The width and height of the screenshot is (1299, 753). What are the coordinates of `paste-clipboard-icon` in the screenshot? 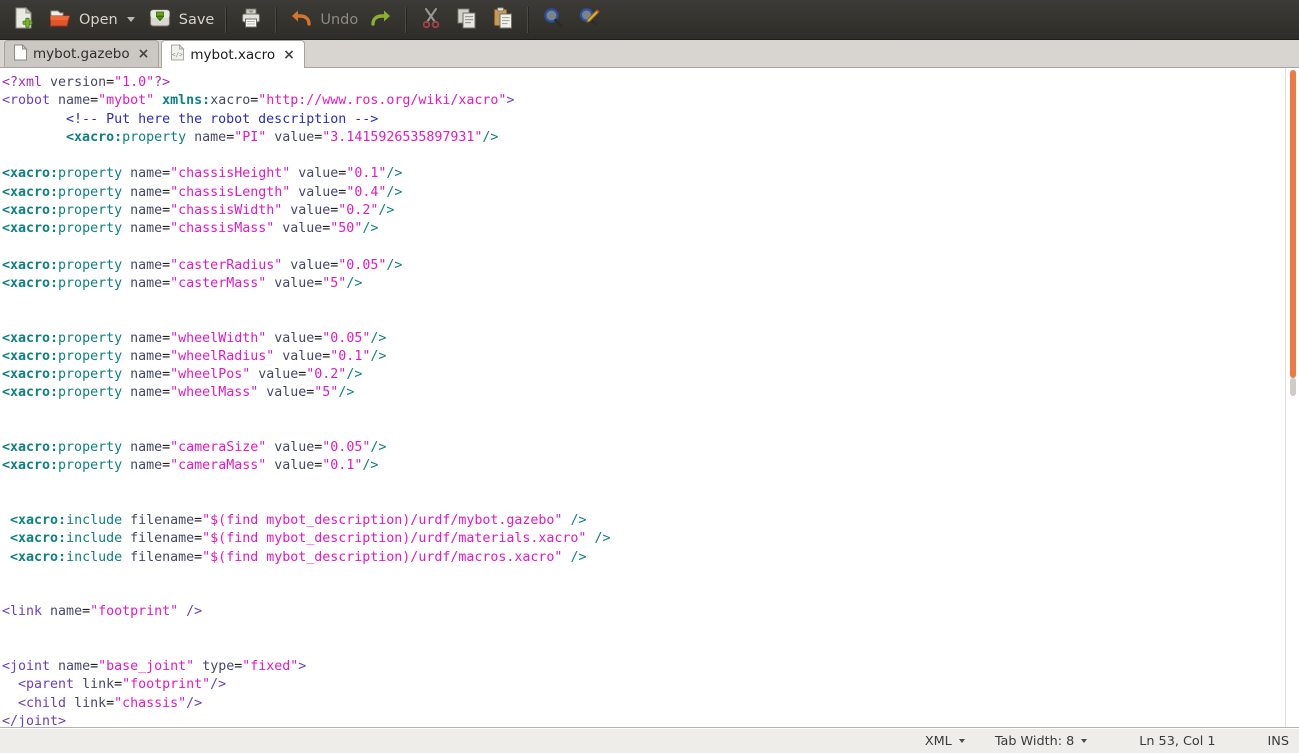 It's located at (503, 20).